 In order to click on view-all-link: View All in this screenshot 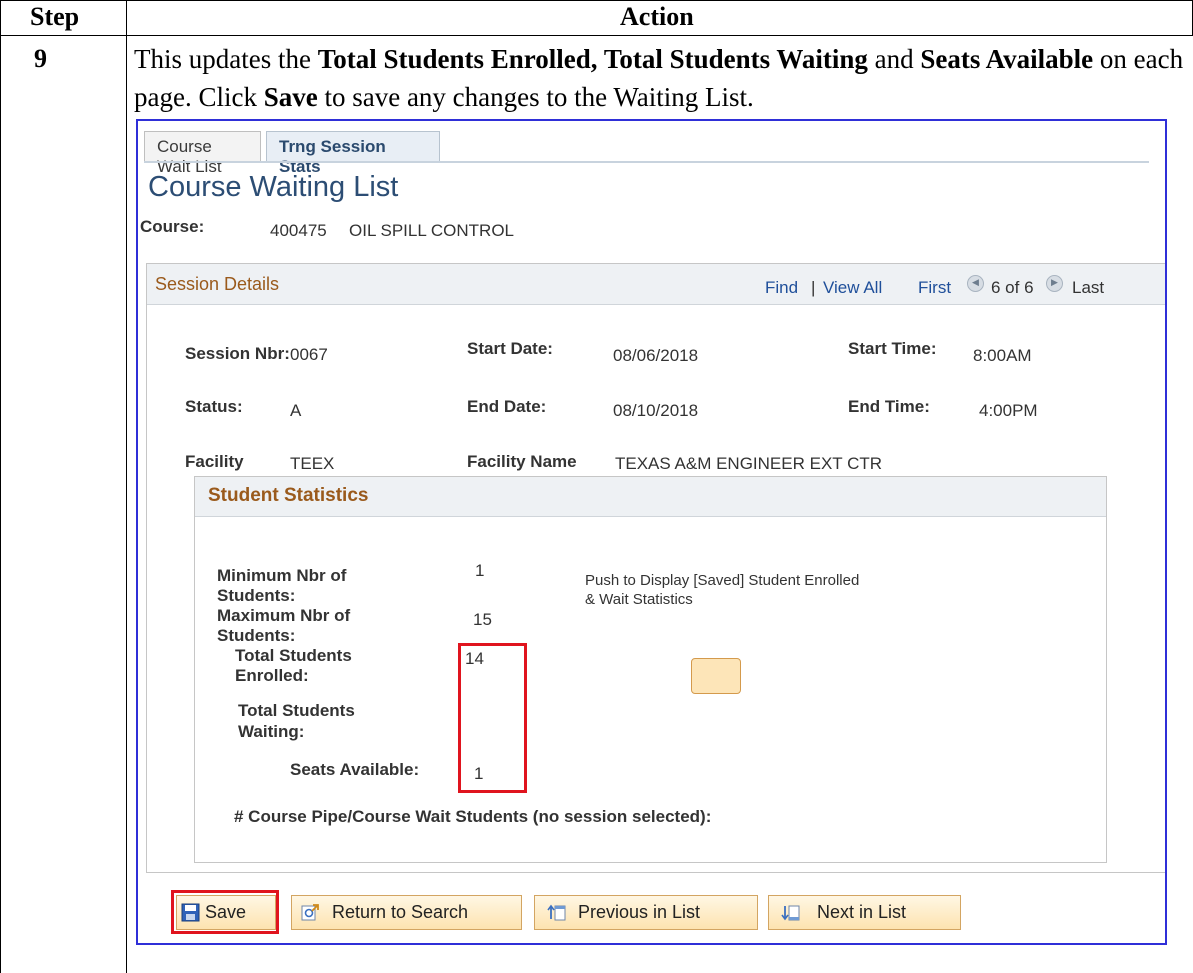, I will do `click(852, 288)`.